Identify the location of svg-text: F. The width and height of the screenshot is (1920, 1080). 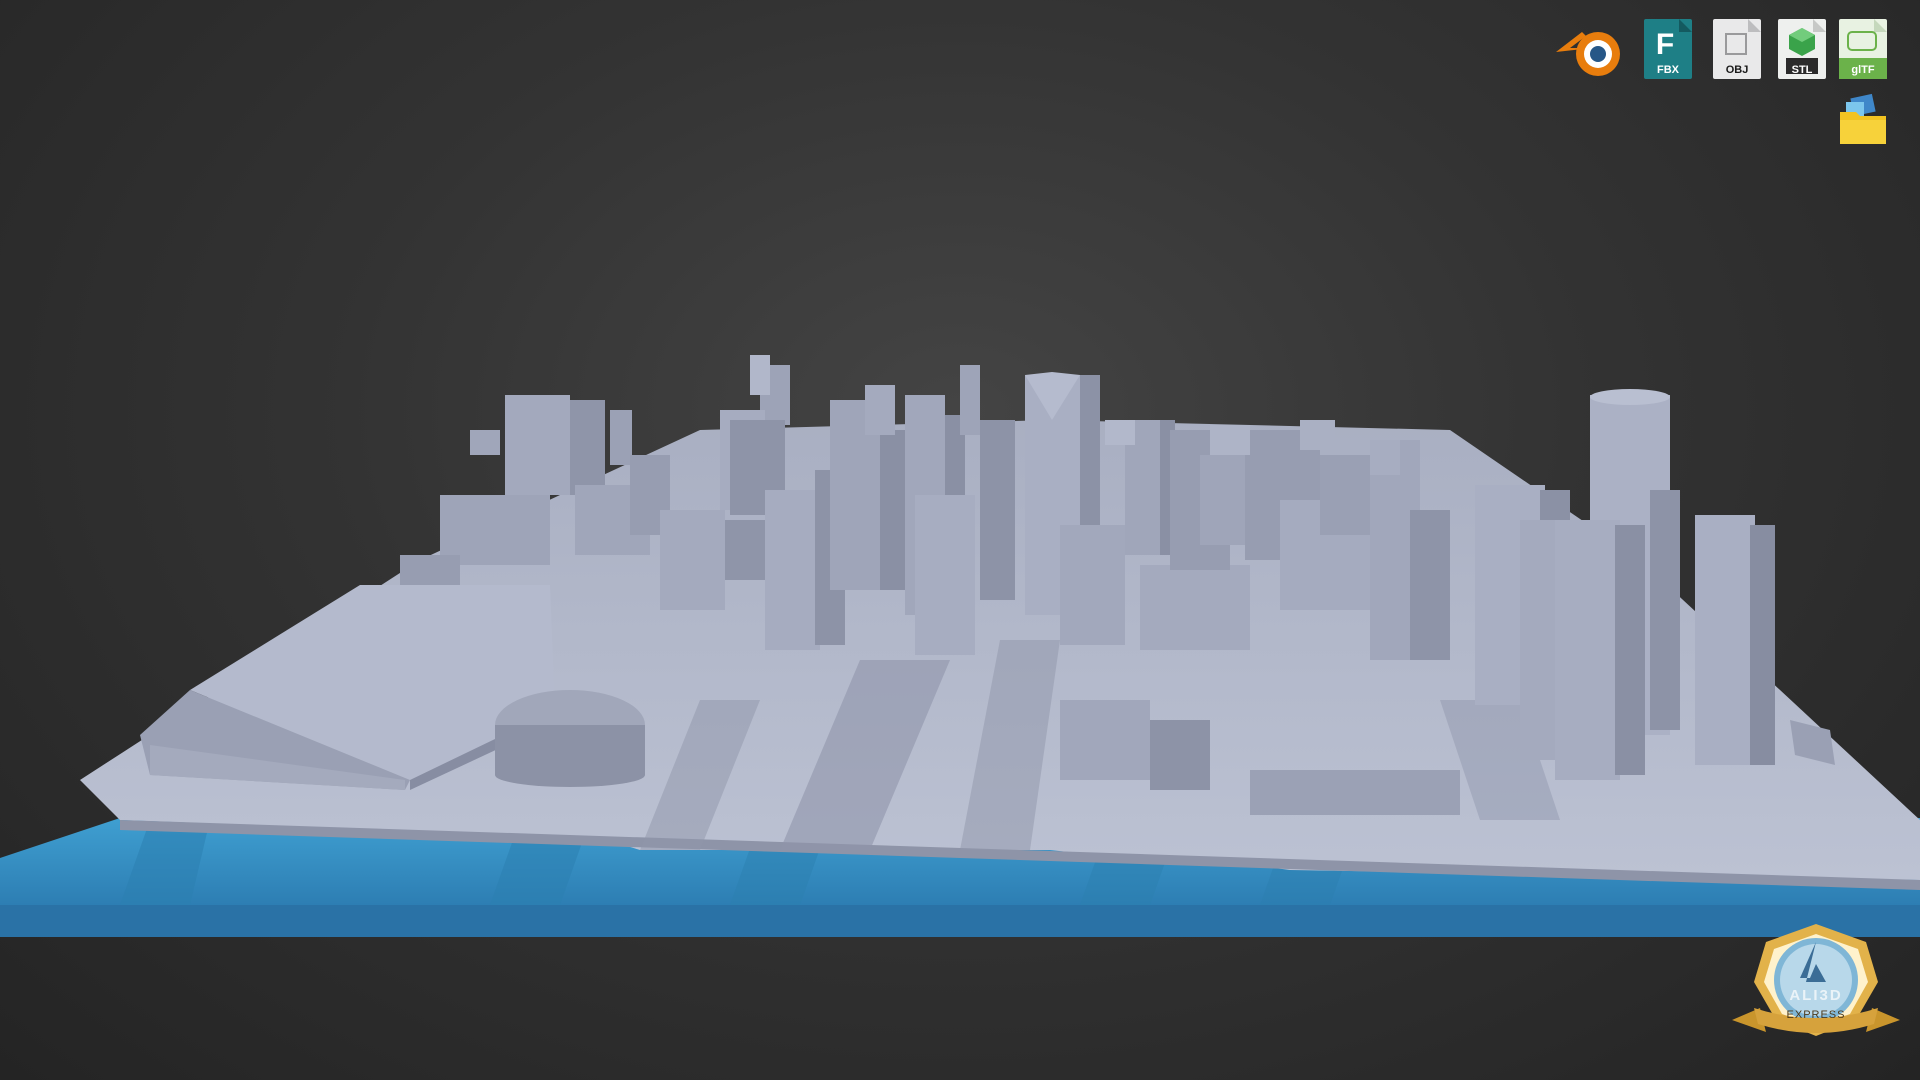
(1665, 44).